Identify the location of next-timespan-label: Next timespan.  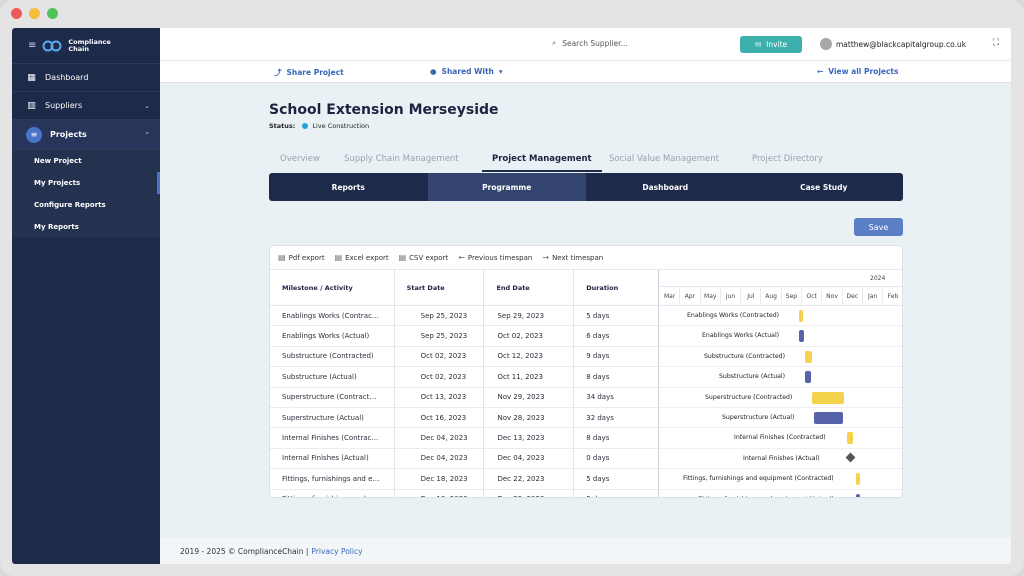
(578, 257).